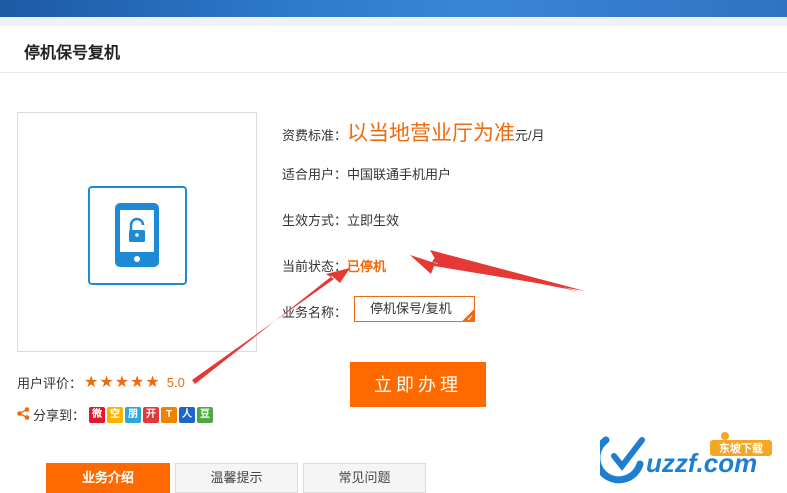 Image resolution: width=787 pixels, height=493 pixels. What do you see at coordinates (23, 414) in the screenshot?
I see `share-icon` at bounding box center [23, 414].